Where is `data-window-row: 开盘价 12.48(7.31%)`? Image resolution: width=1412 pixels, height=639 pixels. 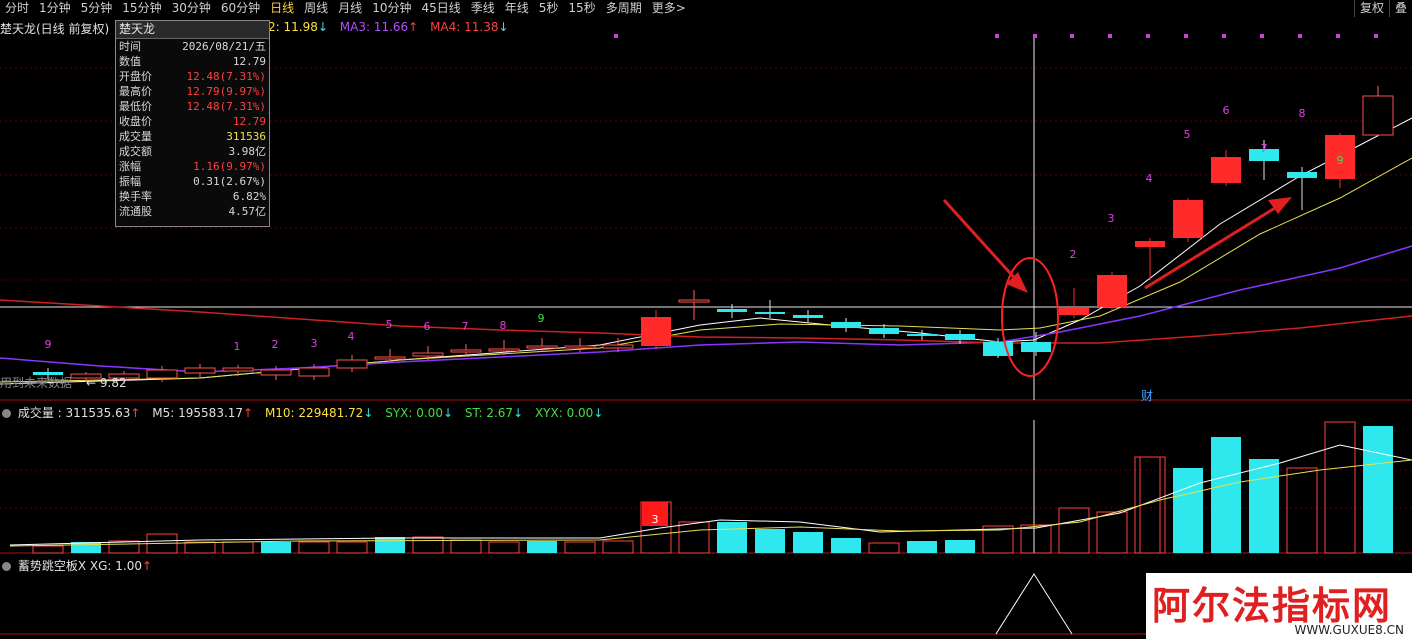 data-window-row: 开盘价 12.48(7.31%) is located at coordinates (192, 76).